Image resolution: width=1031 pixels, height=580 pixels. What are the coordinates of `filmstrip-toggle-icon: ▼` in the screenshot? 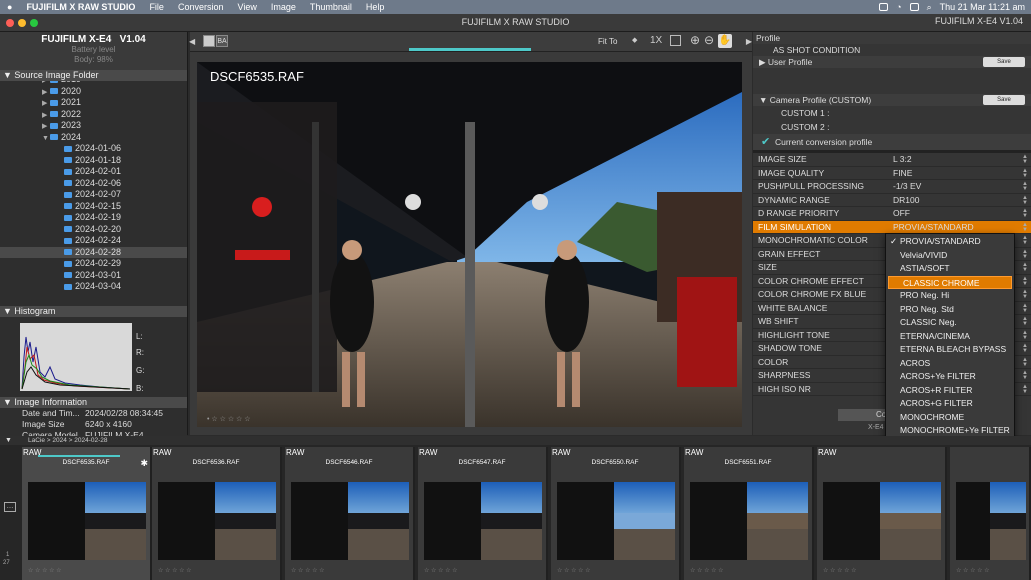 It's located at (8, 440).